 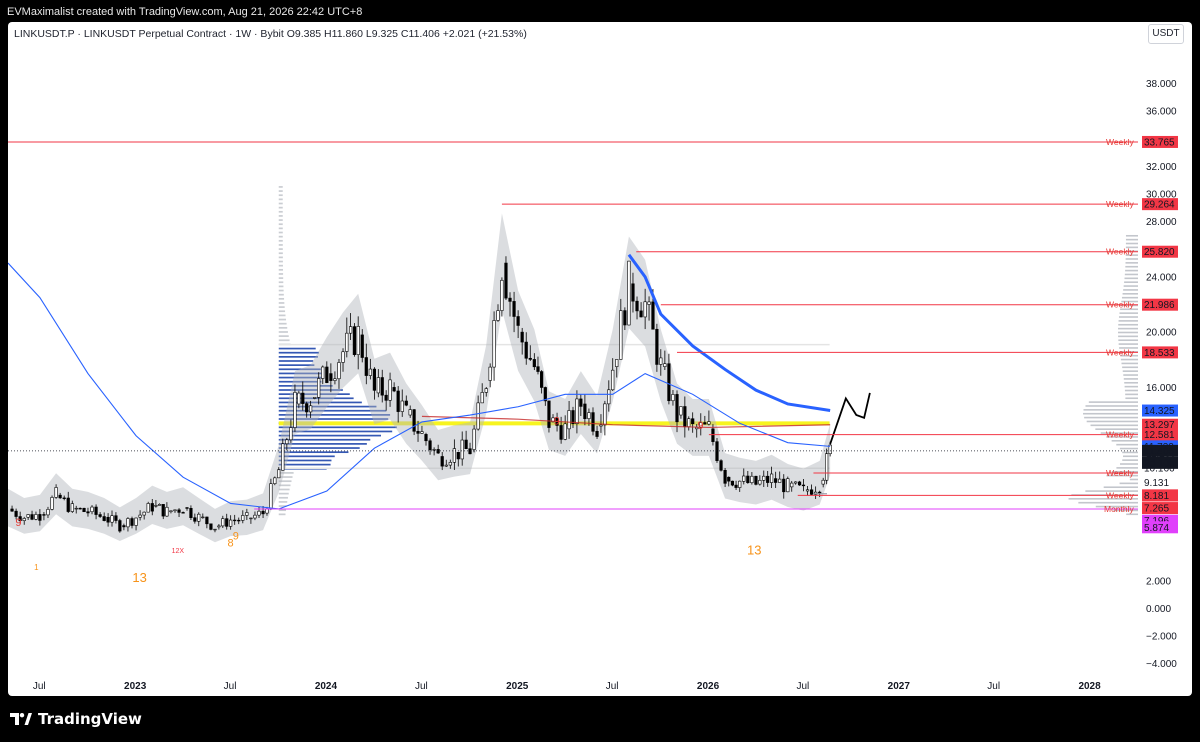 What do you see at coordinates (1166, 34) in the screenshot?
I see `currency-selector: USDT` at bounding box center [1166, 34].